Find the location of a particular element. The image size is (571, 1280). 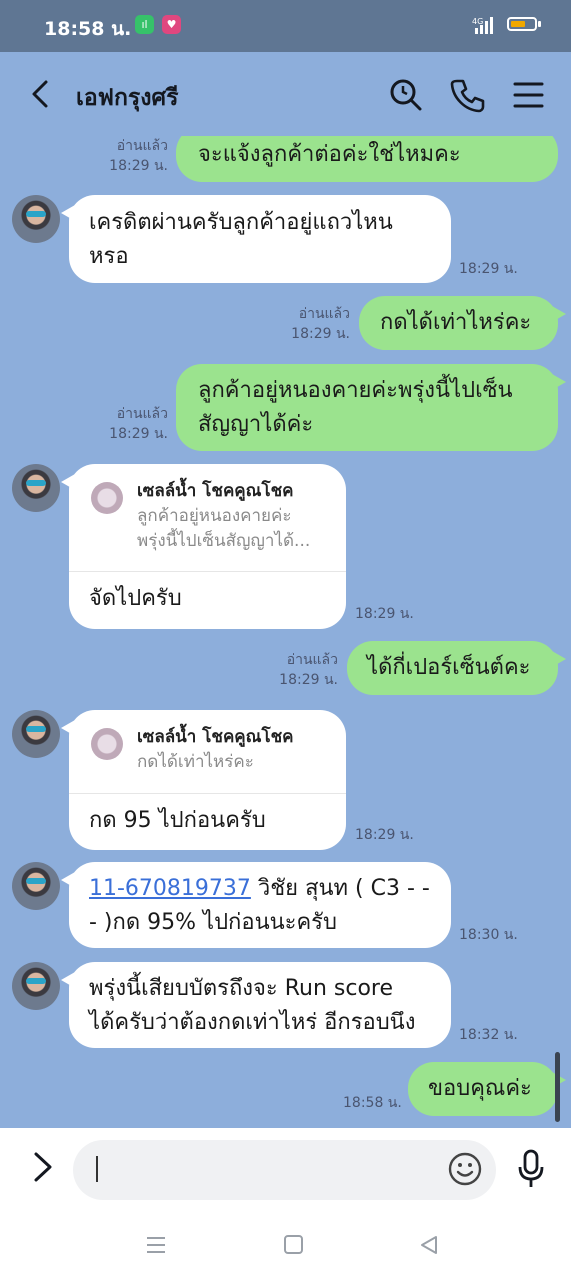

message-text: ได้ครับว่าต้องกดเท่าไหร่ อีกรอบนึง is located at coordinates (252, 1022).